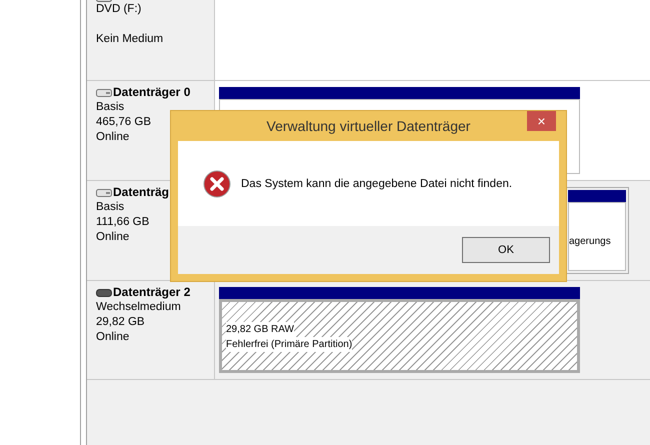 This screenshot has height=445, width=650. What do you see at coordinates (141, 192) in the screenshot?
I see `disk-name: Datenträg` at bounding box center [141, 192].